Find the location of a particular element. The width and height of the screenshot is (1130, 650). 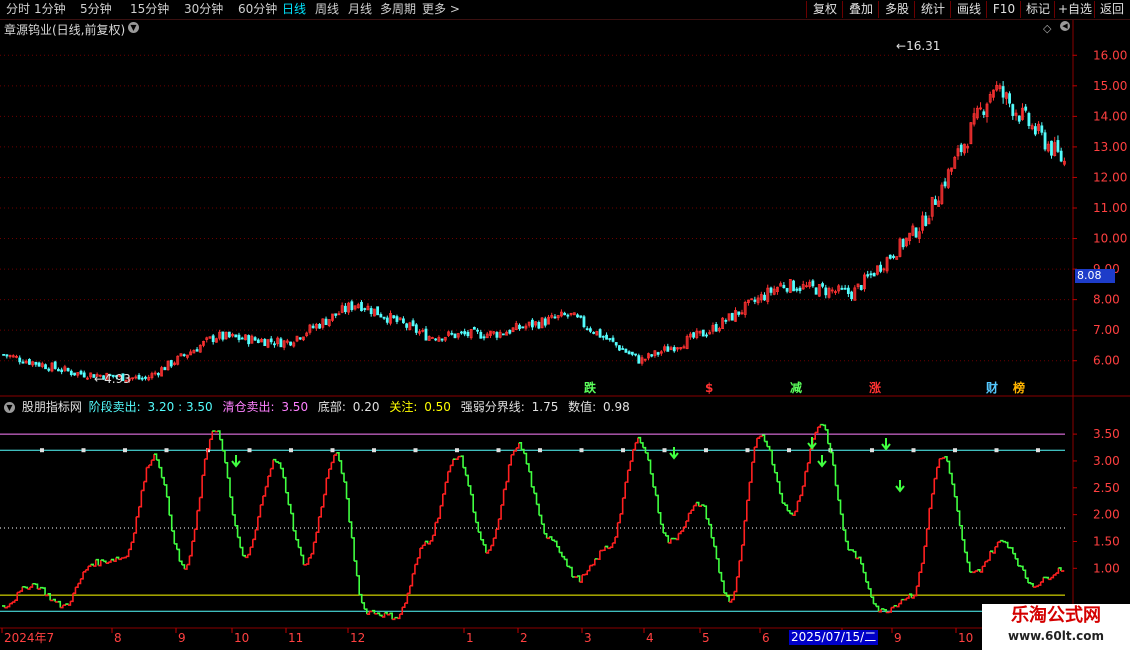

param-bottom: 底部: 0.20 is located at coordinates (348, 407).